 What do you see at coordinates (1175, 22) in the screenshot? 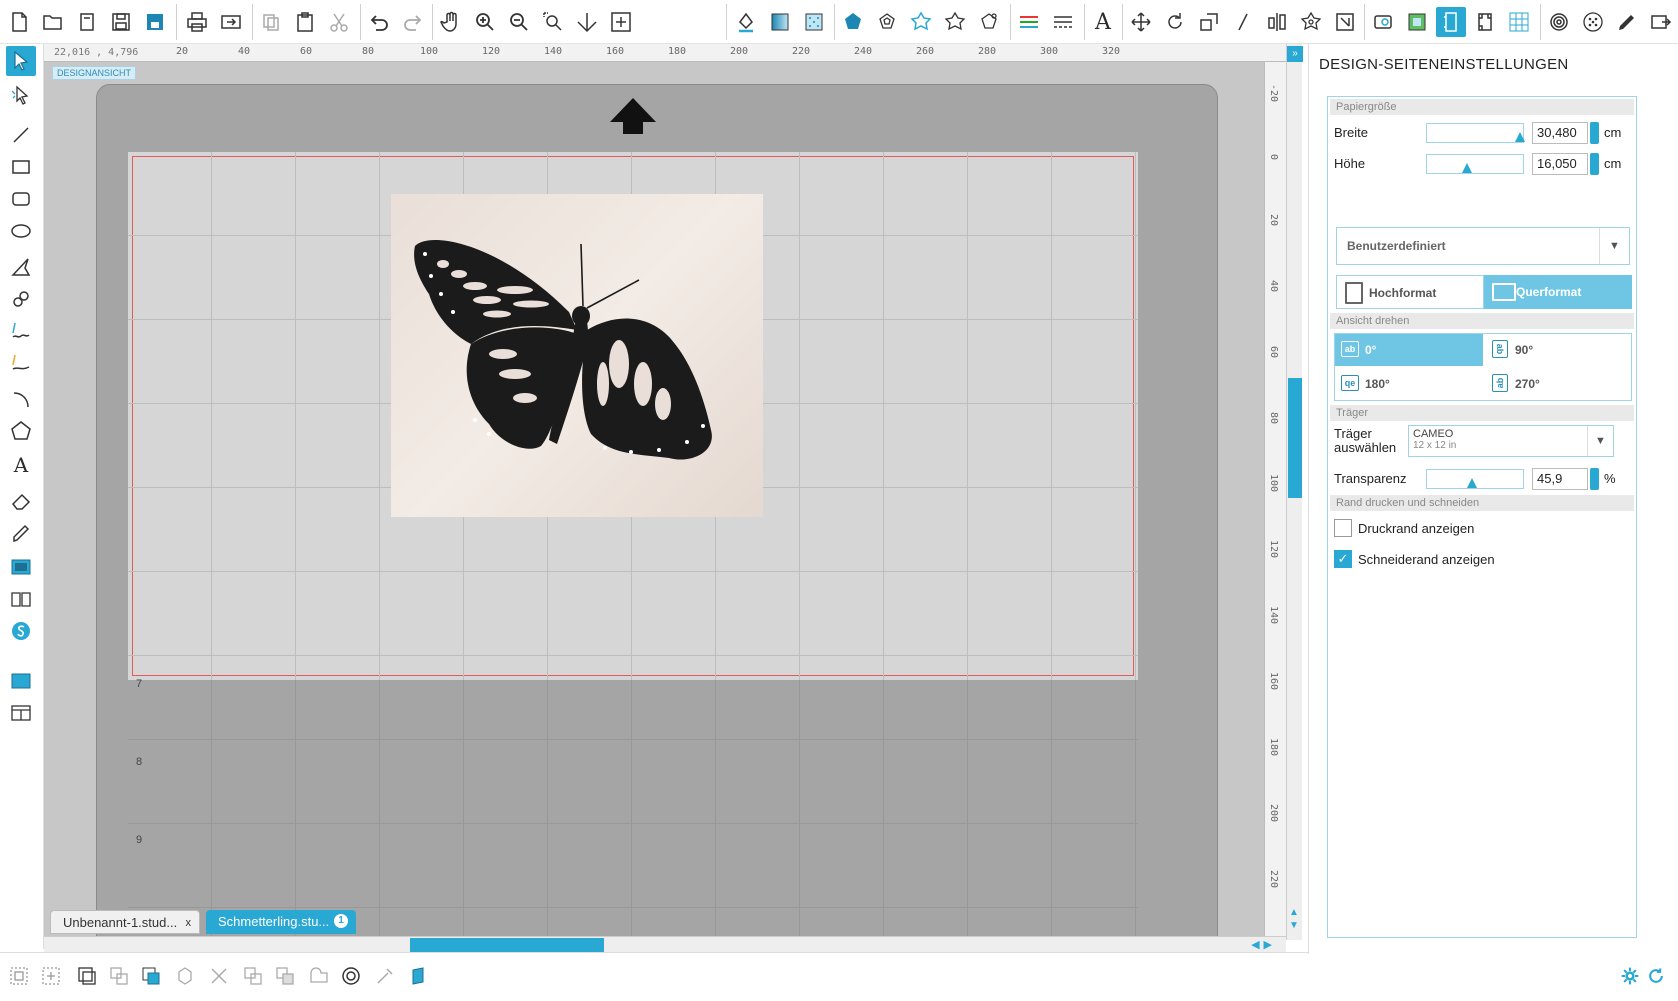
I see `rotate-icon` at bounding box center [1175, 22].